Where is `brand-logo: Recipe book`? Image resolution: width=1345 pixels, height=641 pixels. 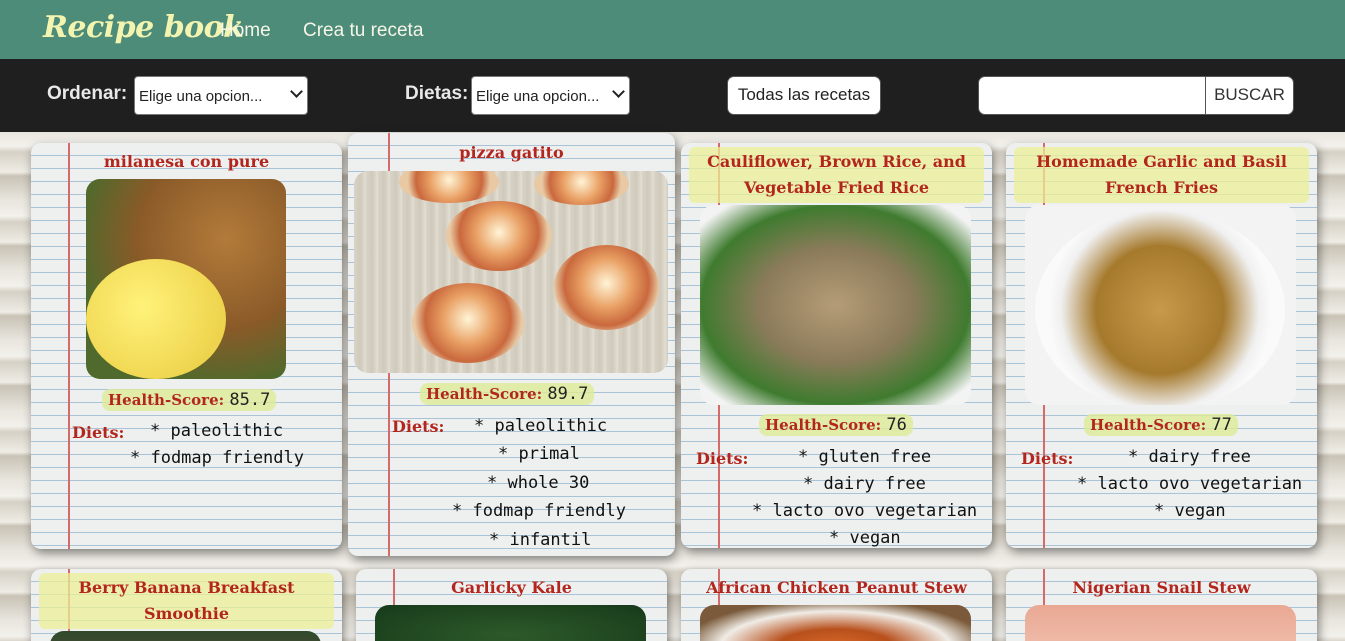 brand-logo: Recipe book is located at coordinates (143, 27).